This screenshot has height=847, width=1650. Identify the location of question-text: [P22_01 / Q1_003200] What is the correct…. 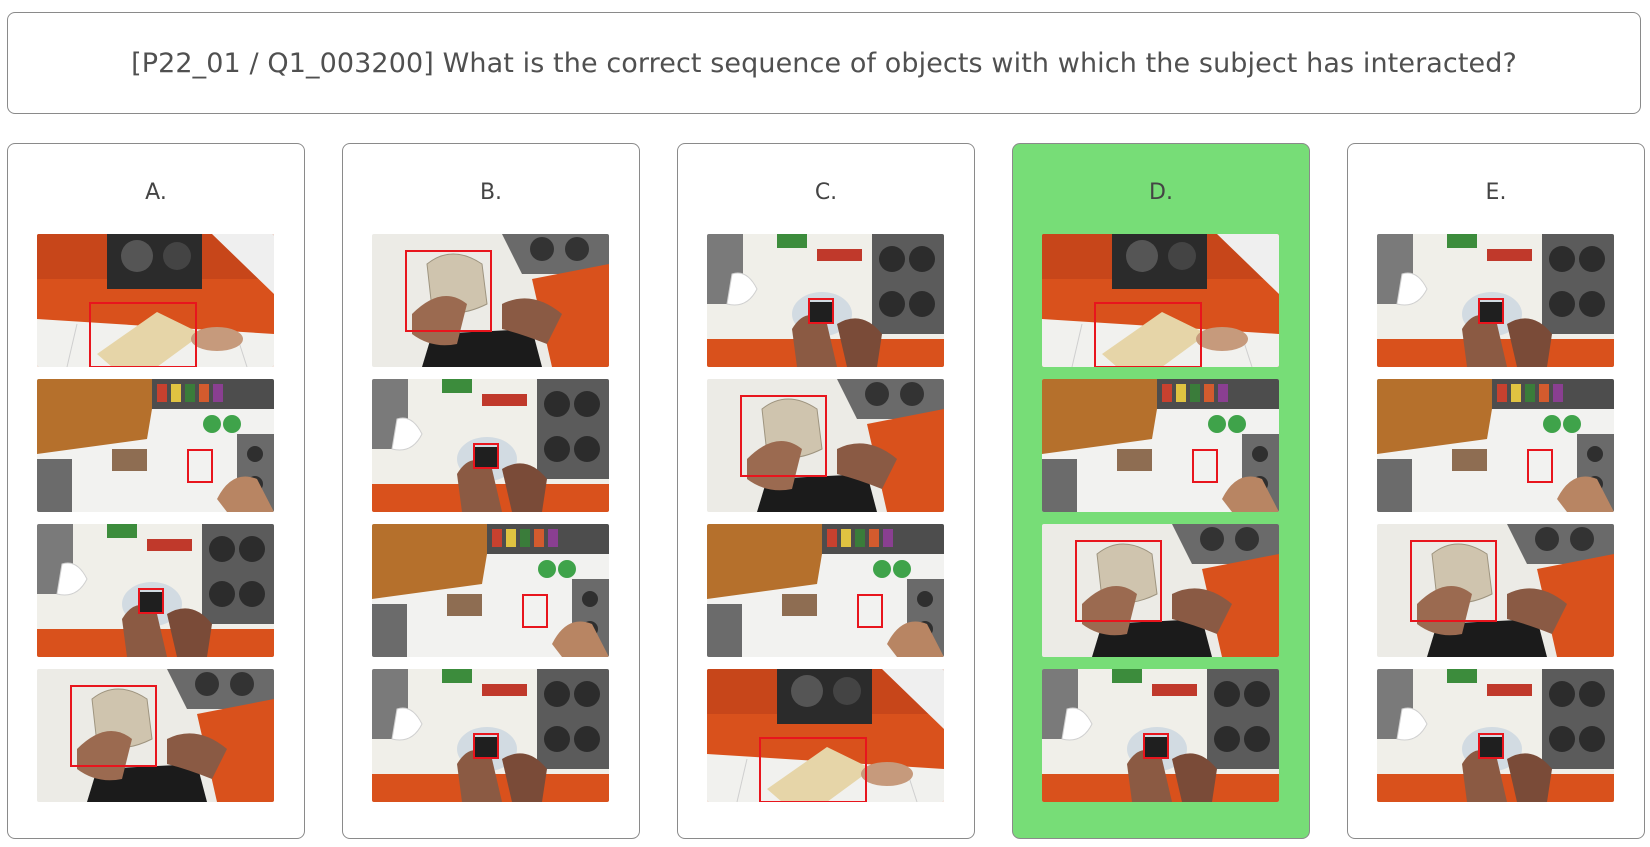
(824, 63).